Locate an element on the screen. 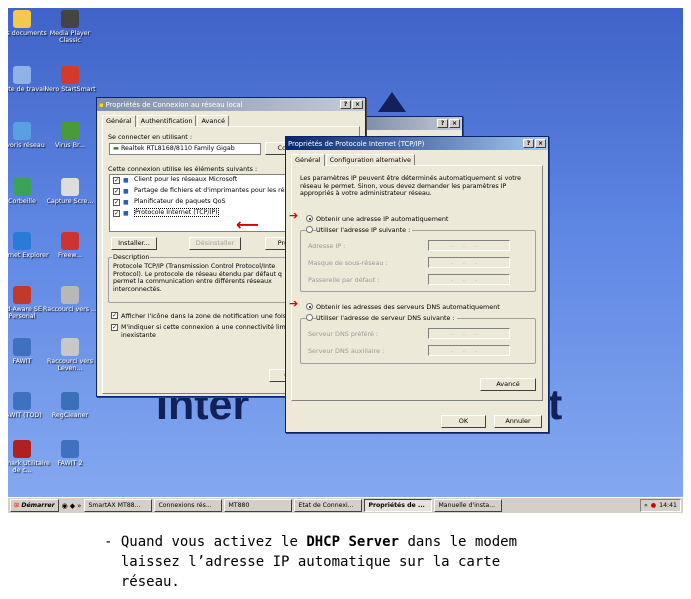 The height and width of the screenshot is (599, 691). tab-alternate-config: Configuration alternative is located at coordinates (370, 159).